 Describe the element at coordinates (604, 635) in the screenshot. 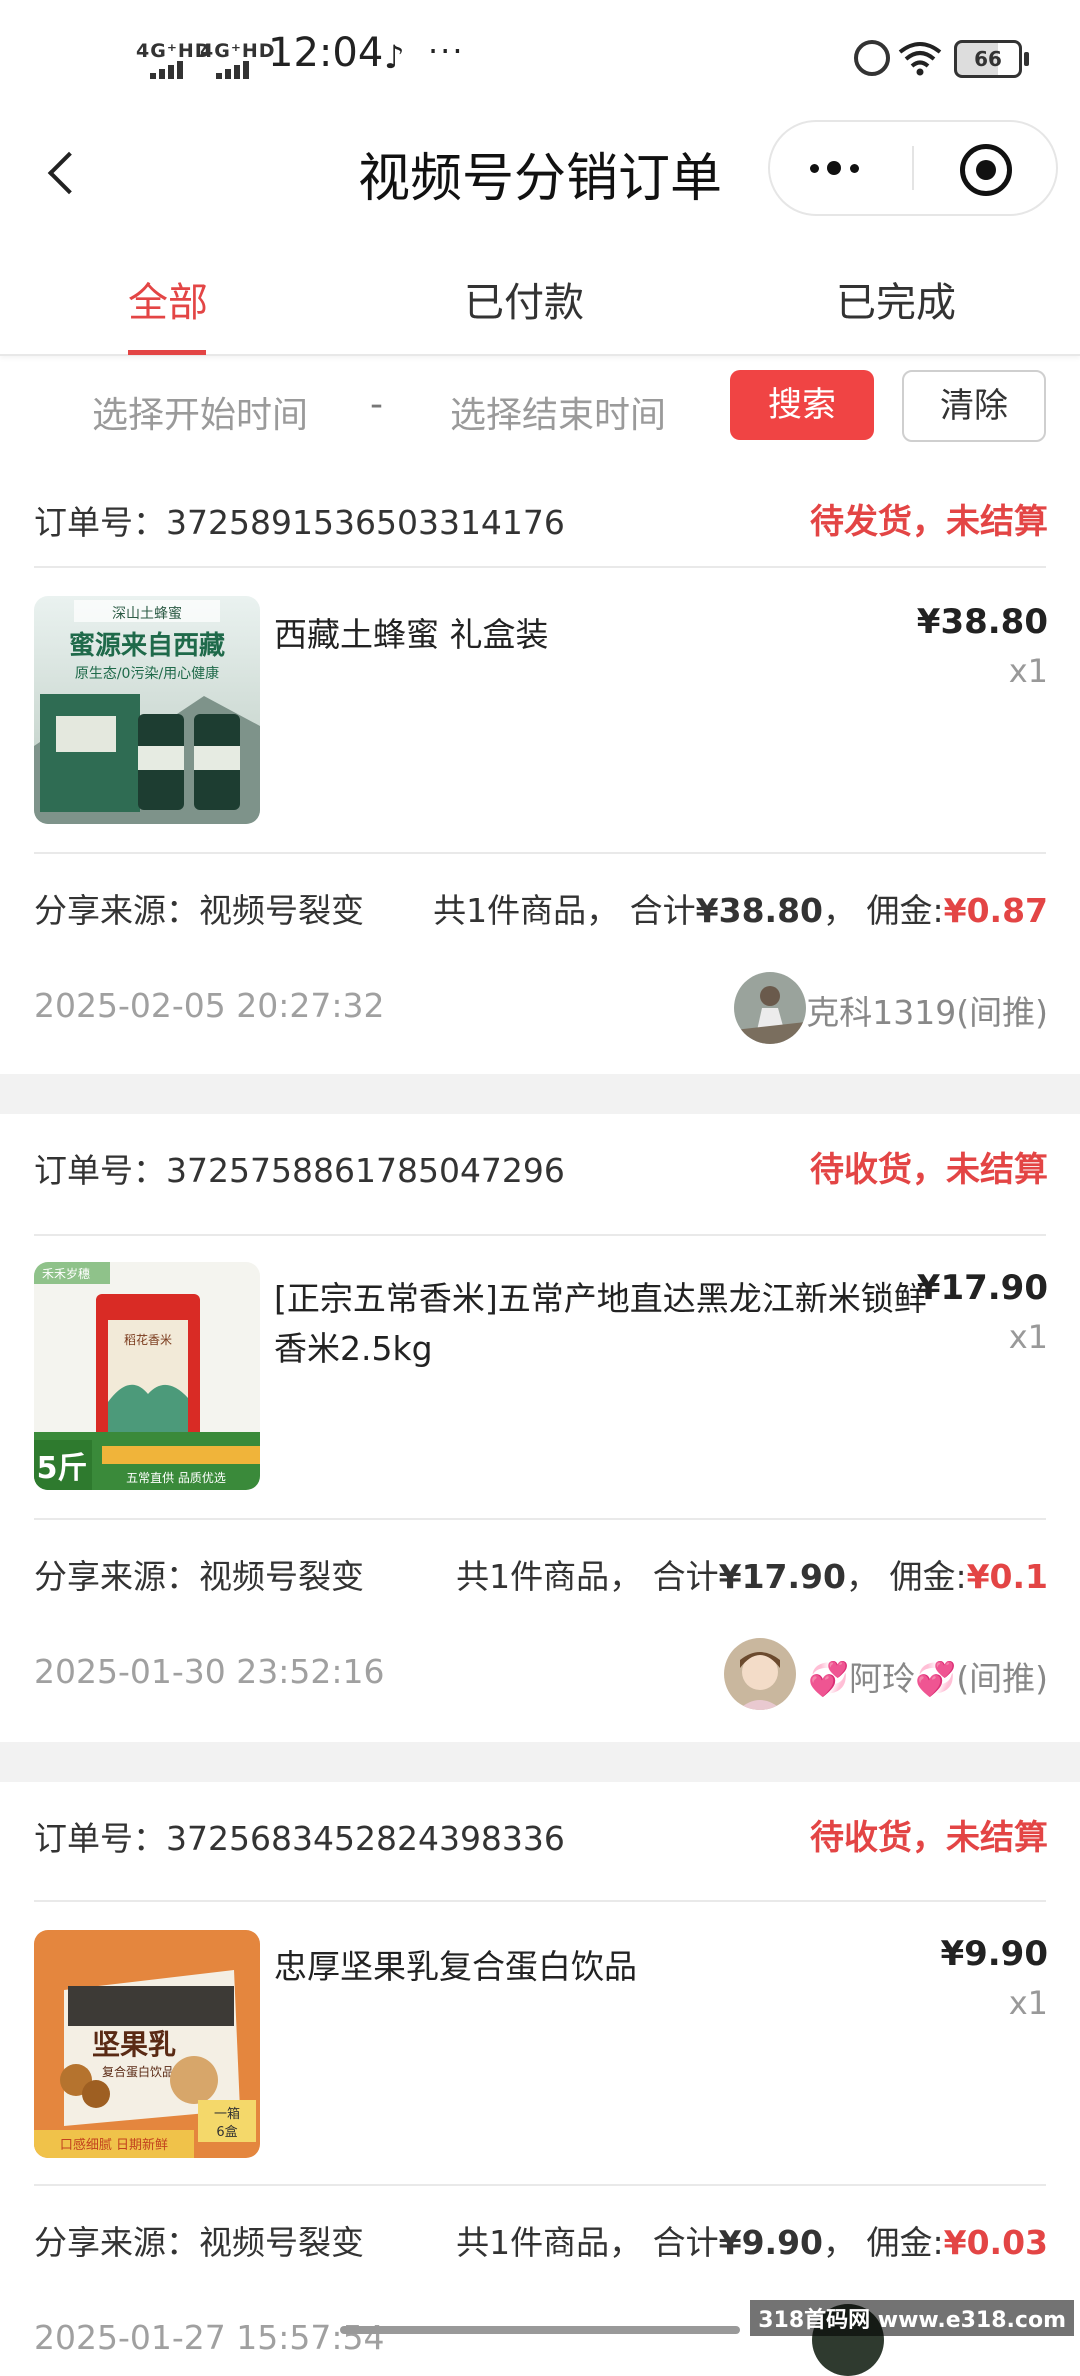

I see `product-title: 西藏土蜂蜜 礼盒装` at that location.